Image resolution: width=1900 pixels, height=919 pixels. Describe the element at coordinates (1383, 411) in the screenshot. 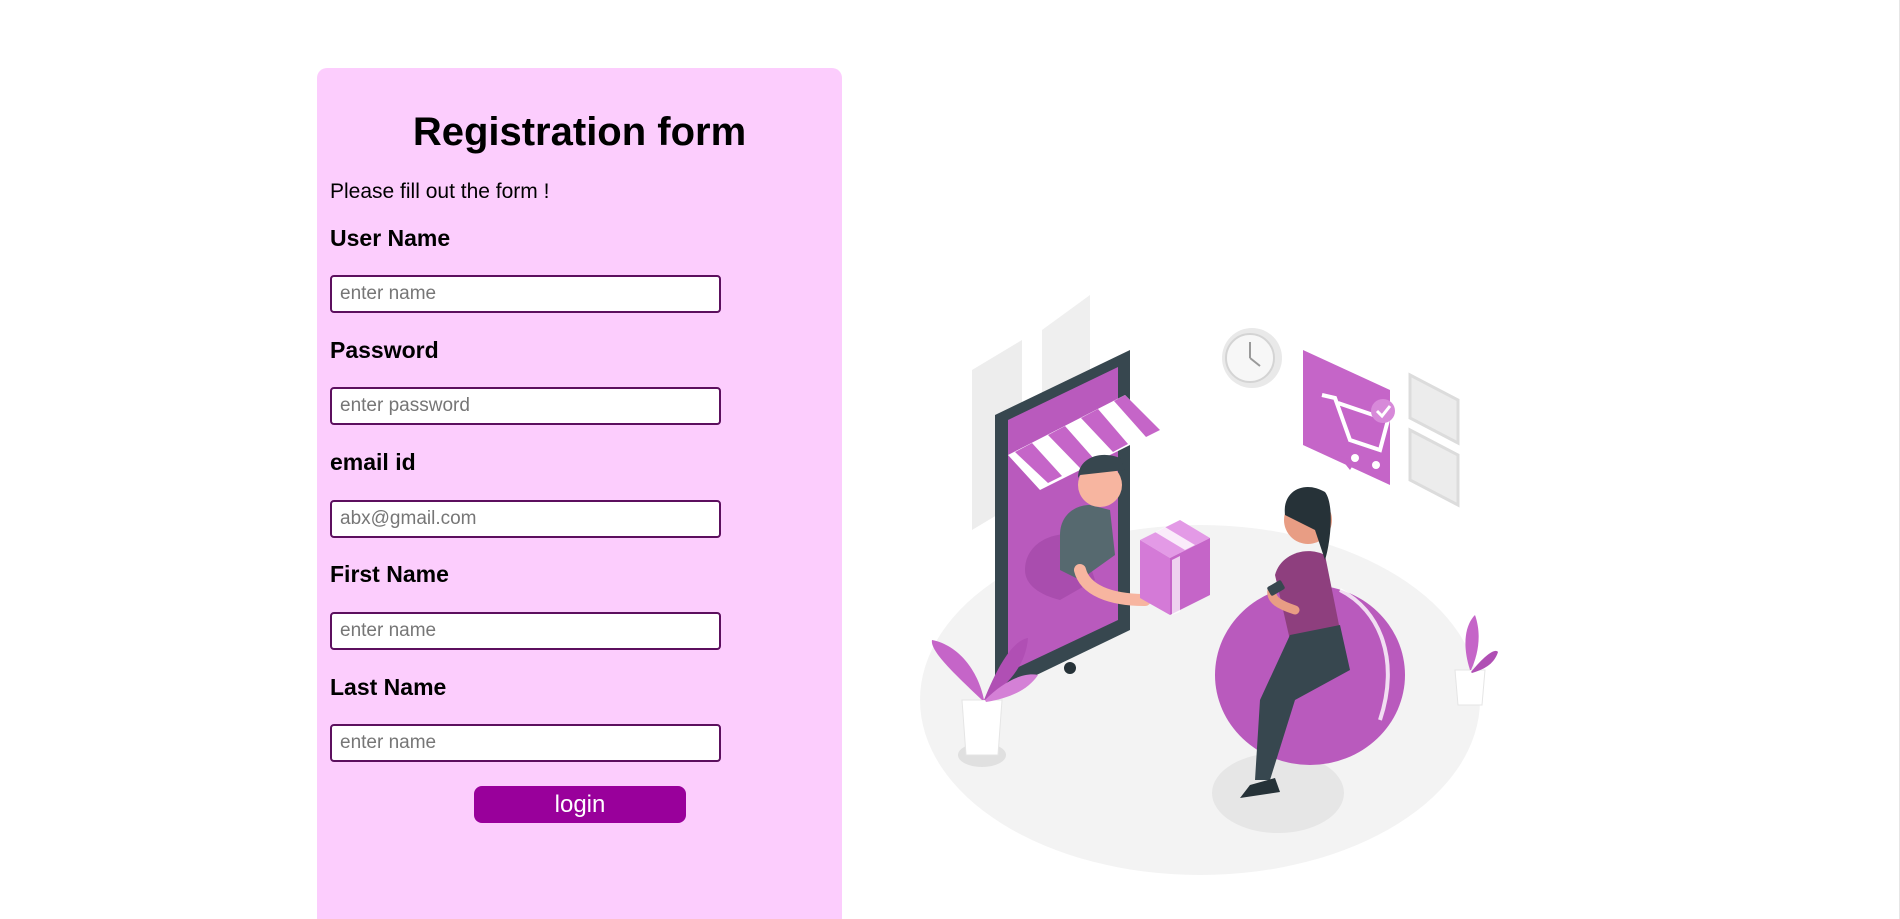

I see `check-badge` at that location.